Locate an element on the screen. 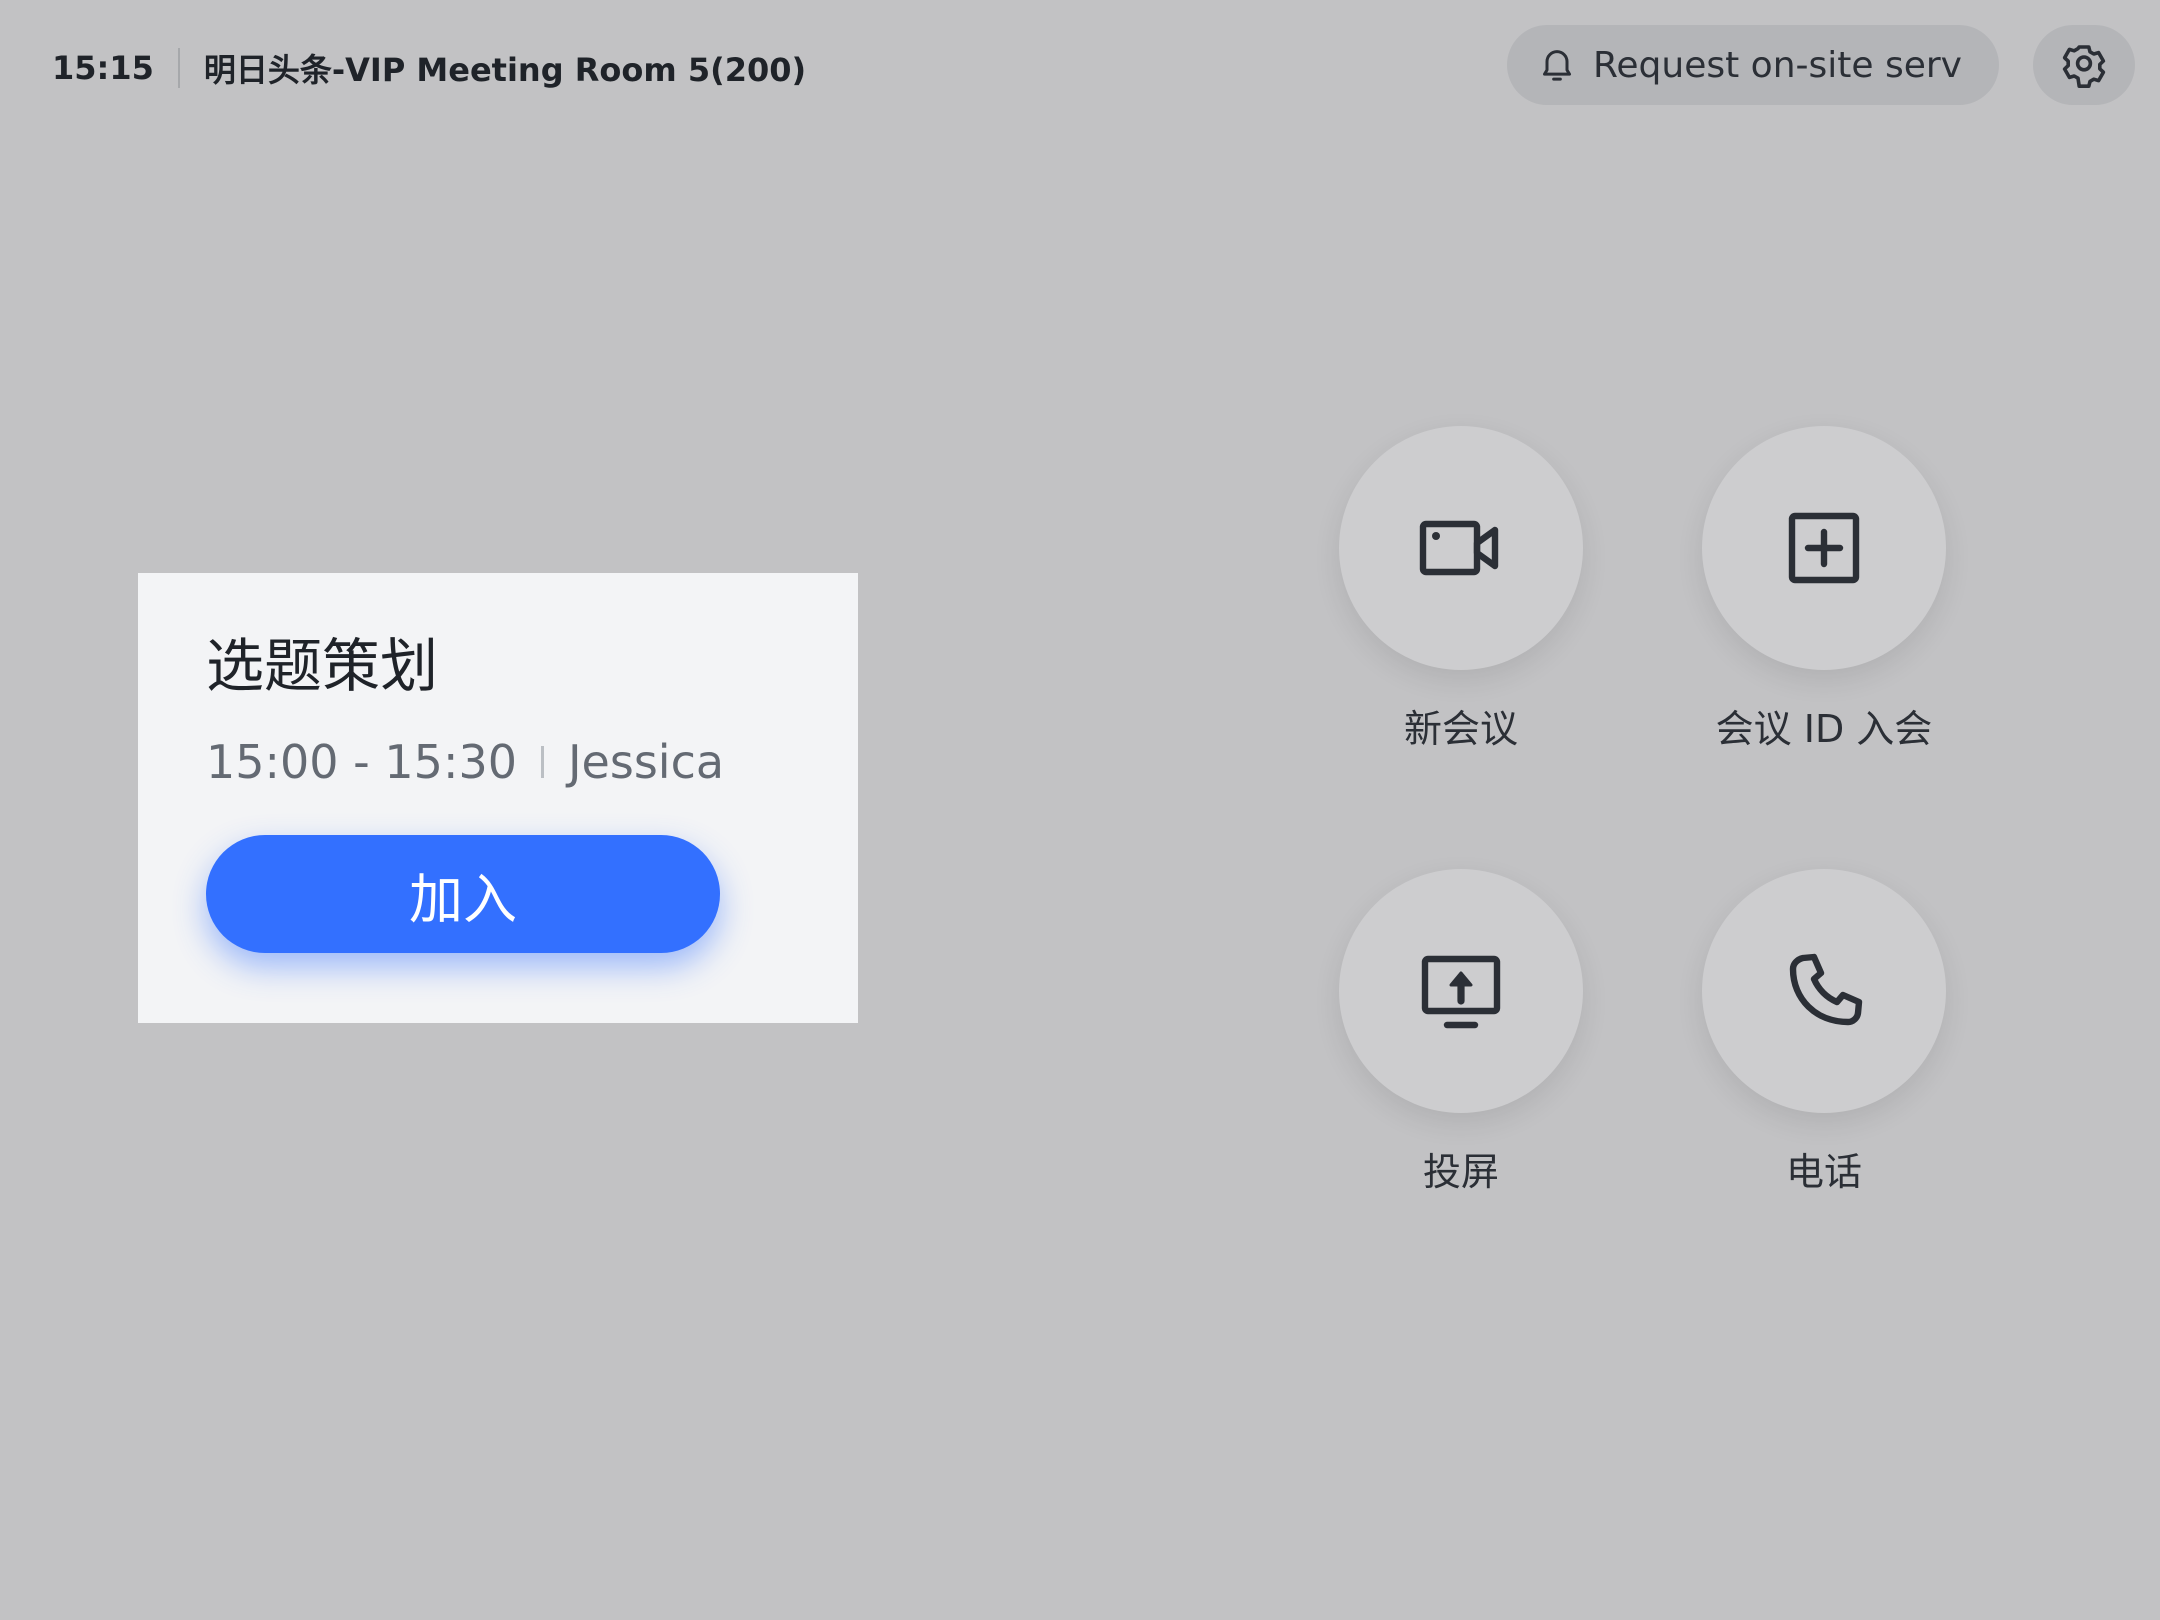 The image size is (2160, 1620). gear-icon is located at coordinates (2084, 66).